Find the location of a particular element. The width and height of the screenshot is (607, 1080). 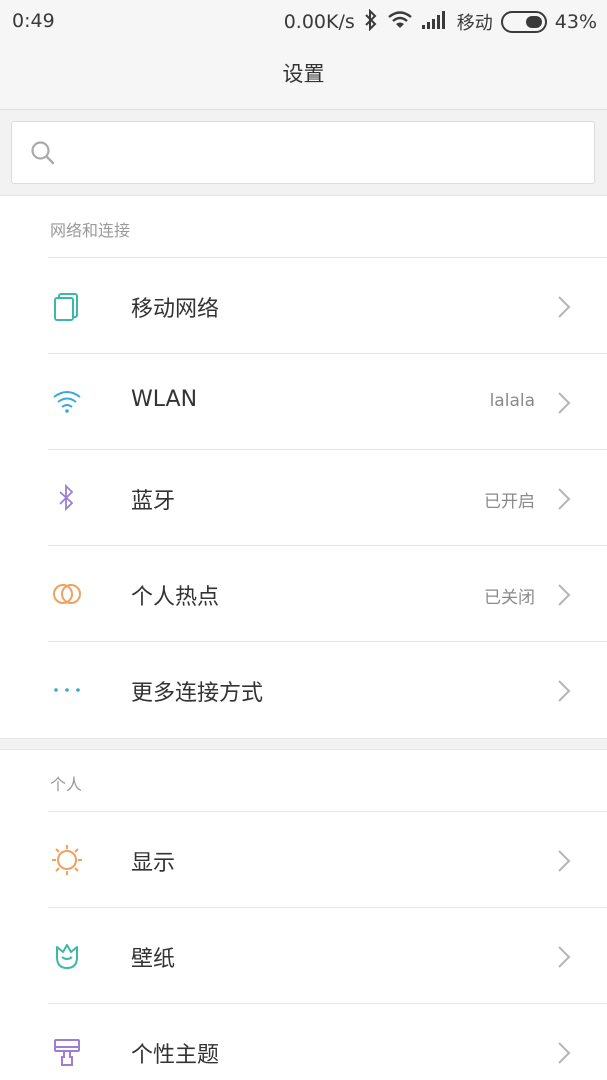

section-header-personal: 个人 is located at coordinates (66, 784).